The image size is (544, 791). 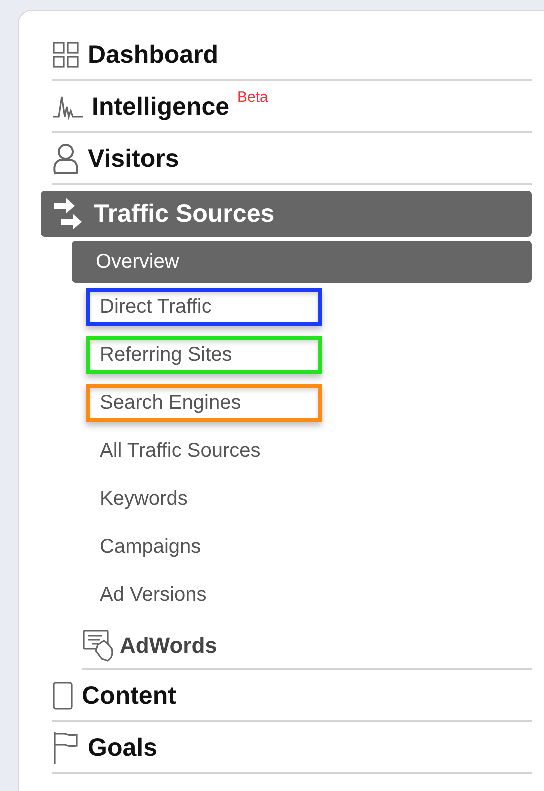 What do you see at coordinates (66, 159) in the screenshot?
I see `person-icon` at bounding box center [66, 159].